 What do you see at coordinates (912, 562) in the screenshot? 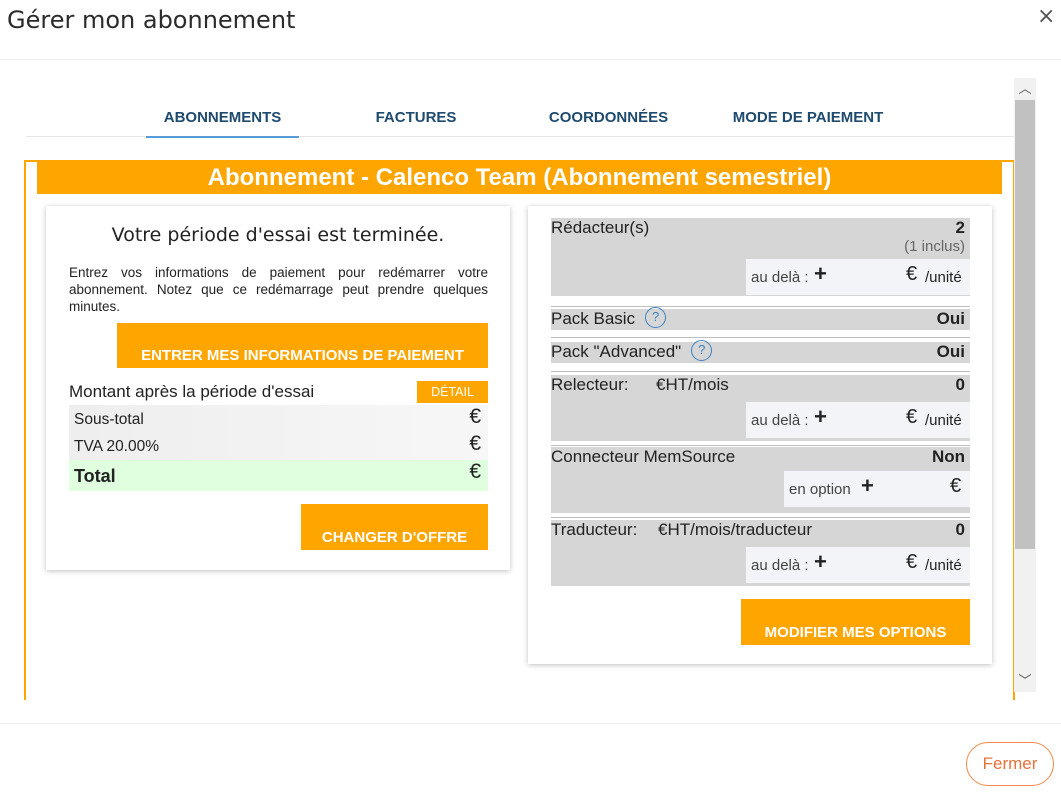
I see `translator-euro: €` at bounding box center [912, 562].